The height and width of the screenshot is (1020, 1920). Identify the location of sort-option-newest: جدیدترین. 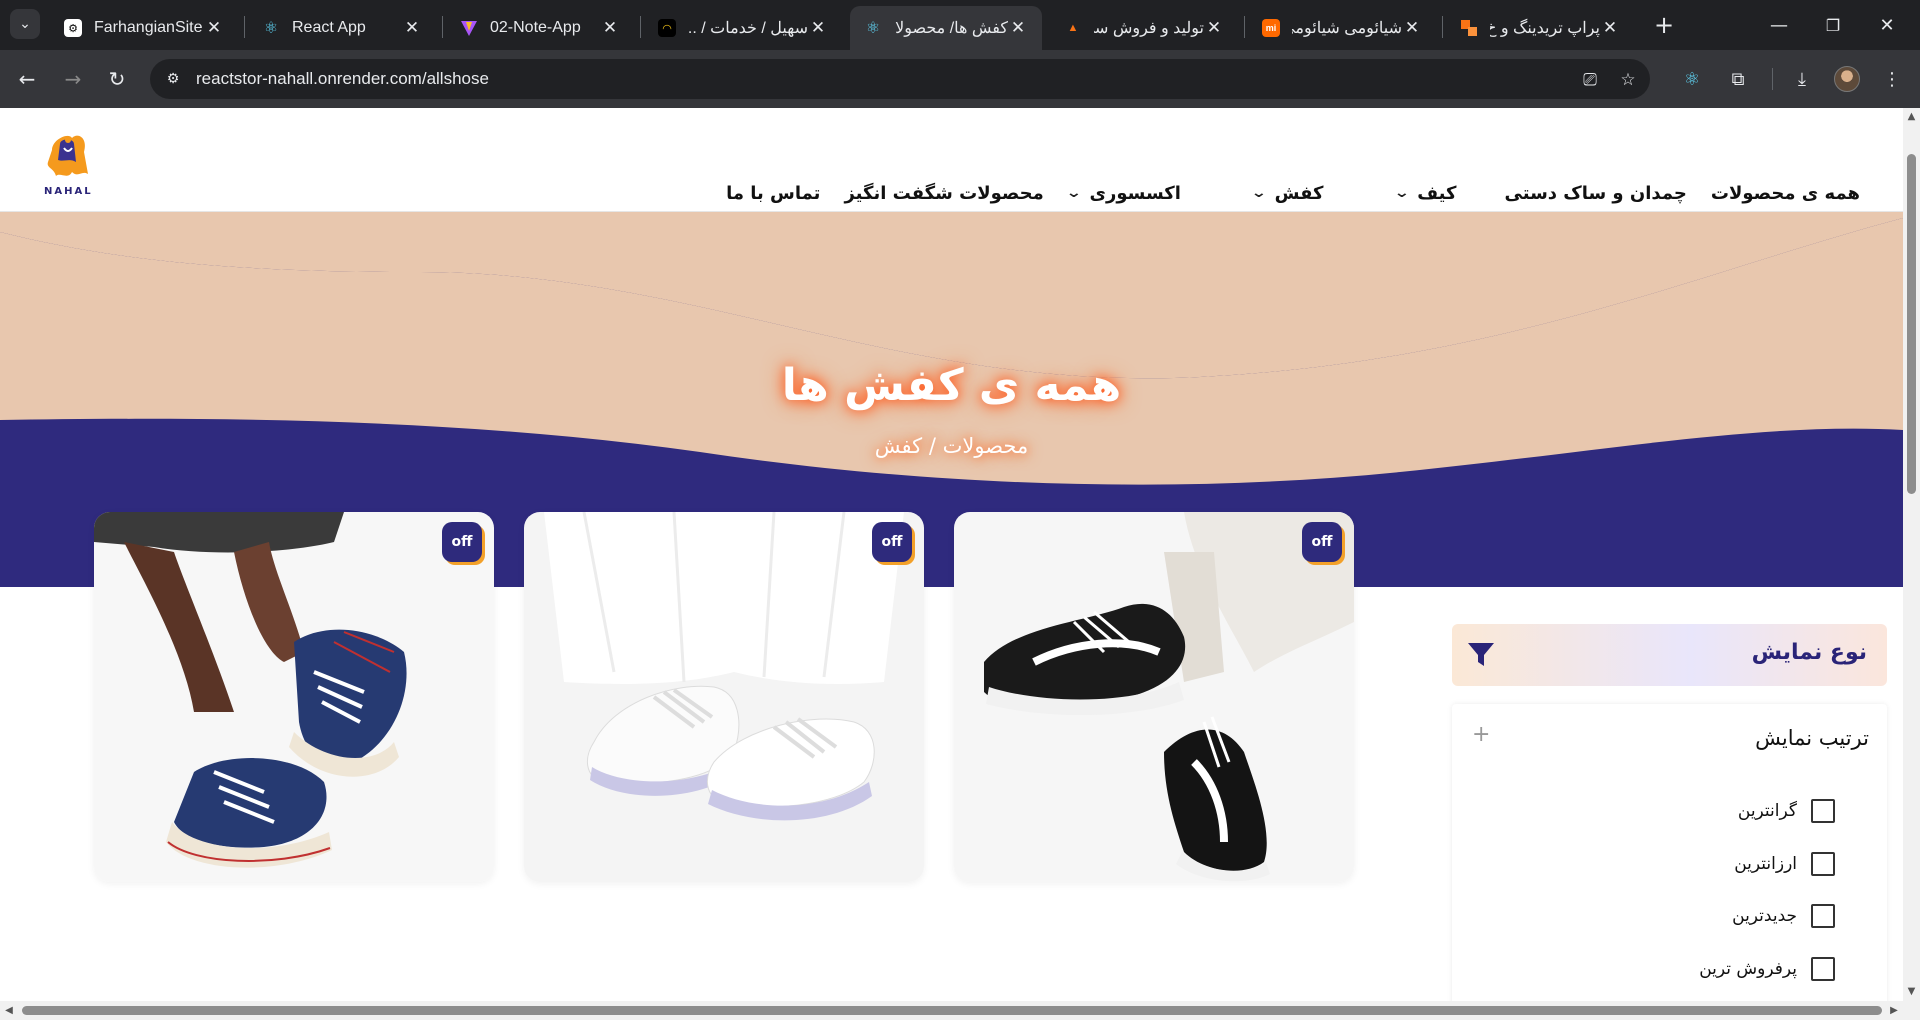
(1783, 916).